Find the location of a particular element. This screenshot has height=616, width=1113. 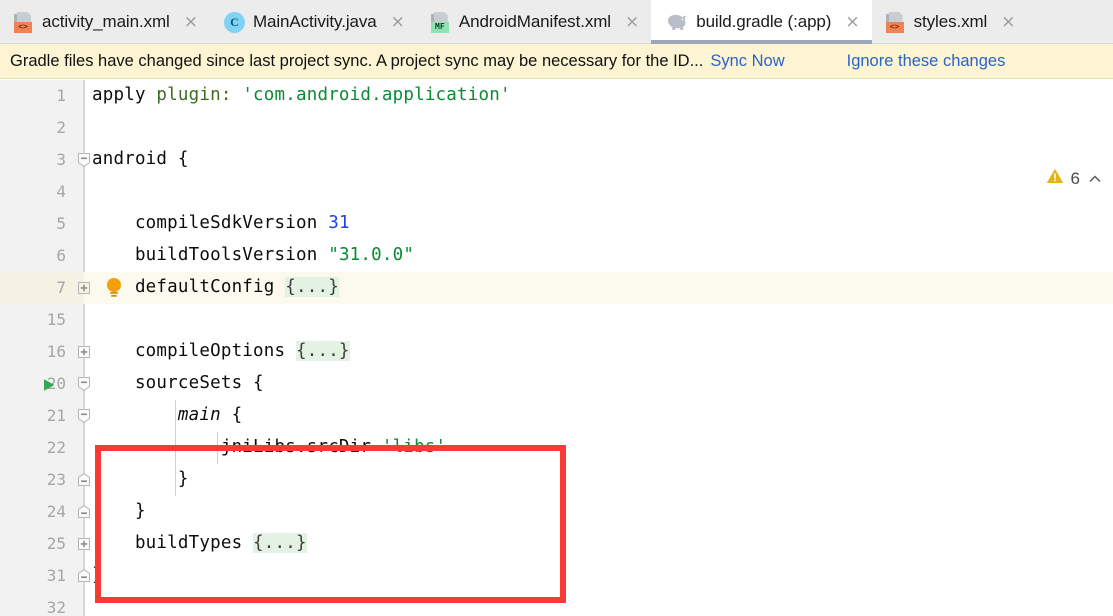

token-property: plugin: is located at coordinates (194, 95).